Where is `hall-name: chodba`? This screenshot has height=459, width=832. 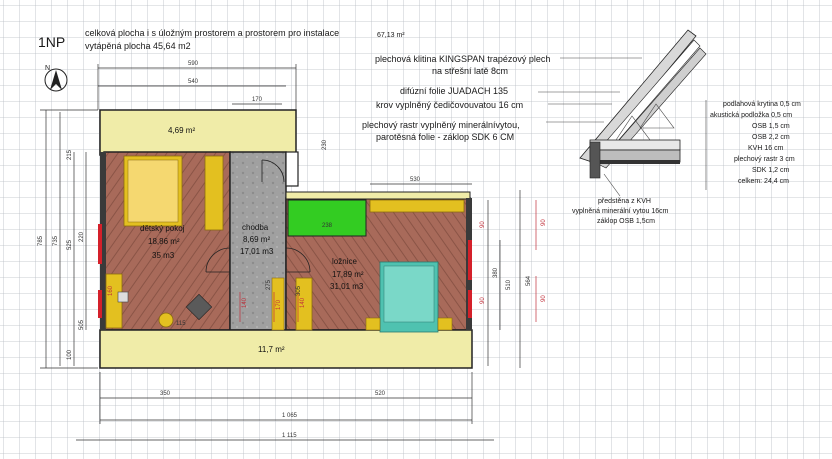
hall-name: chodba is located at coordinates (255, 227).